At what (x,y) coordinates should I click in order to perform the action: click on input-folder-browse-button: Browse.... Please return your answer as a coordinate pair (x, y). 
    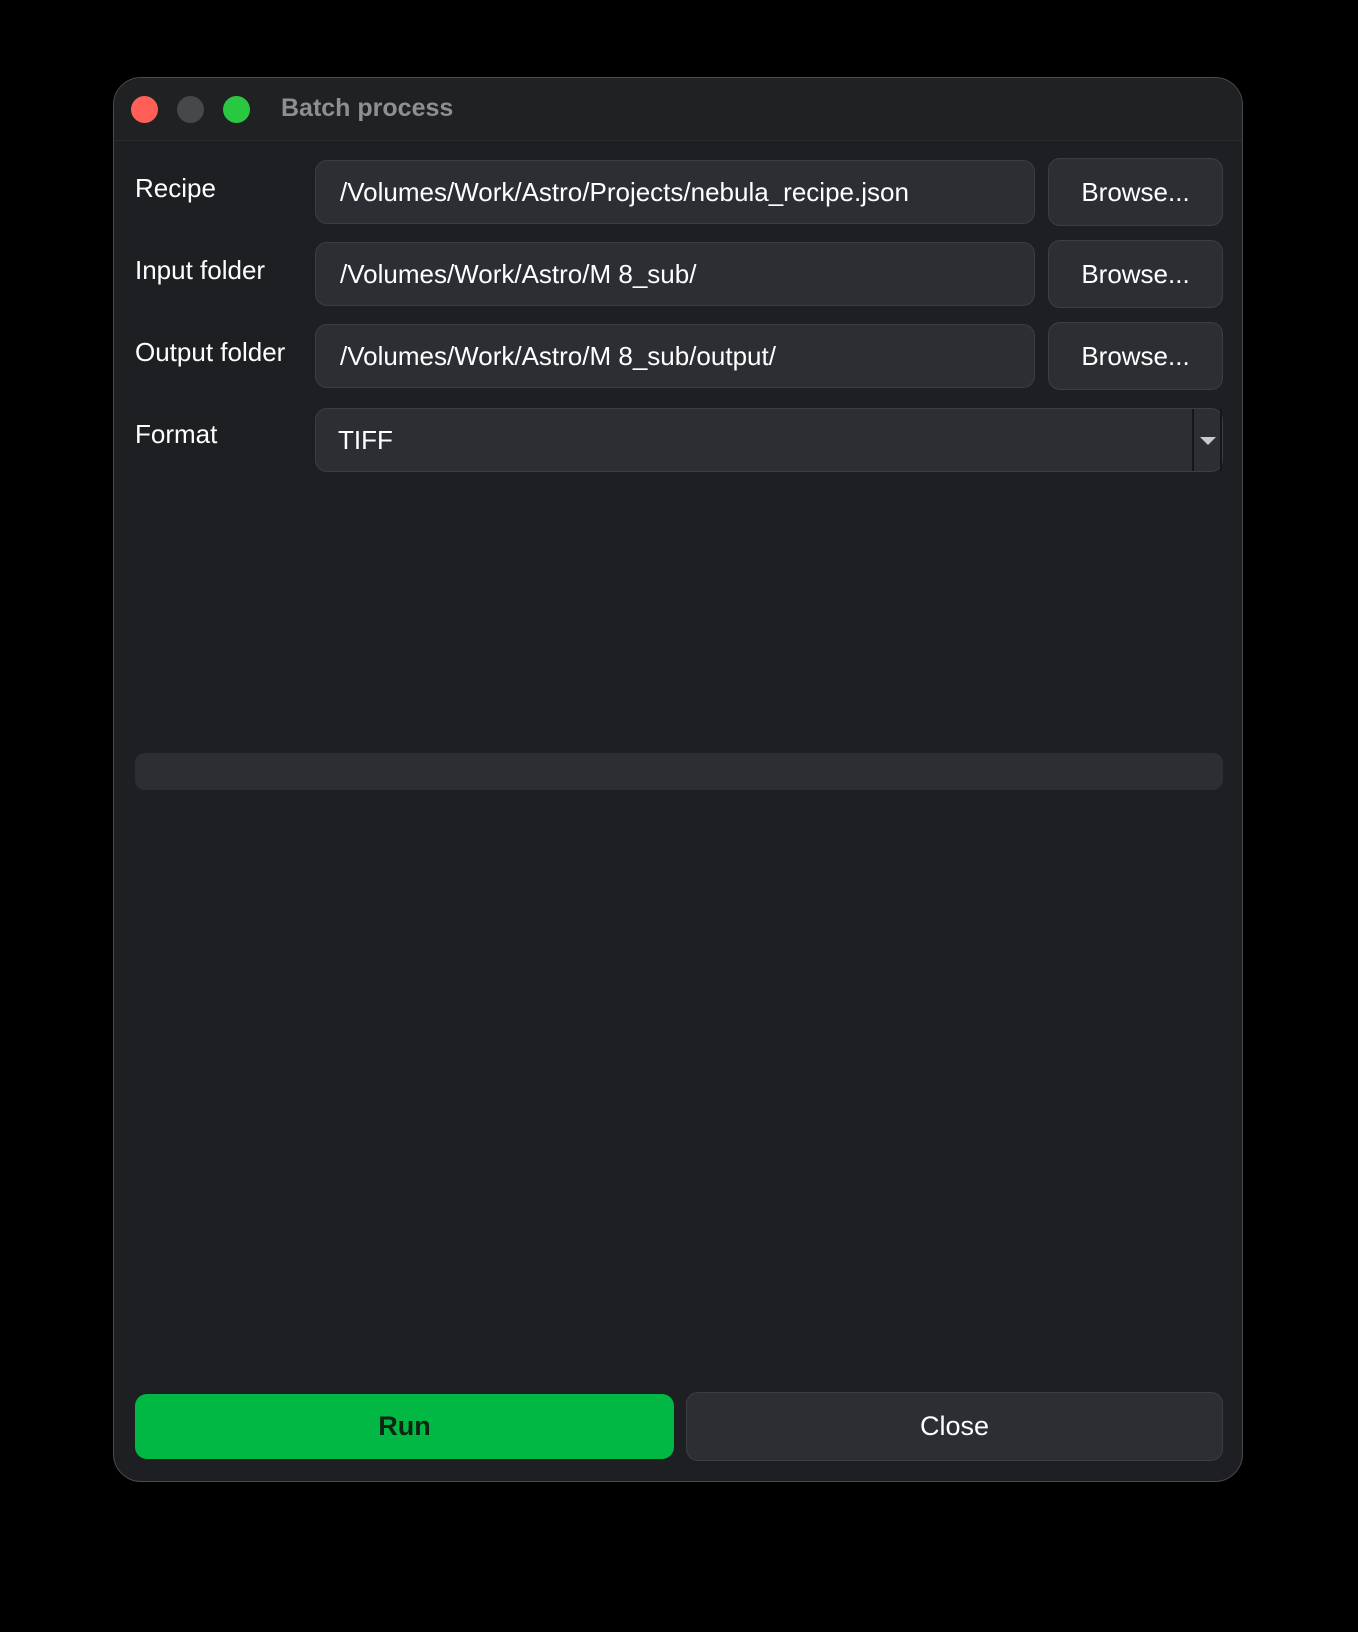
    Looking at the image, I should click on (1135, 274).